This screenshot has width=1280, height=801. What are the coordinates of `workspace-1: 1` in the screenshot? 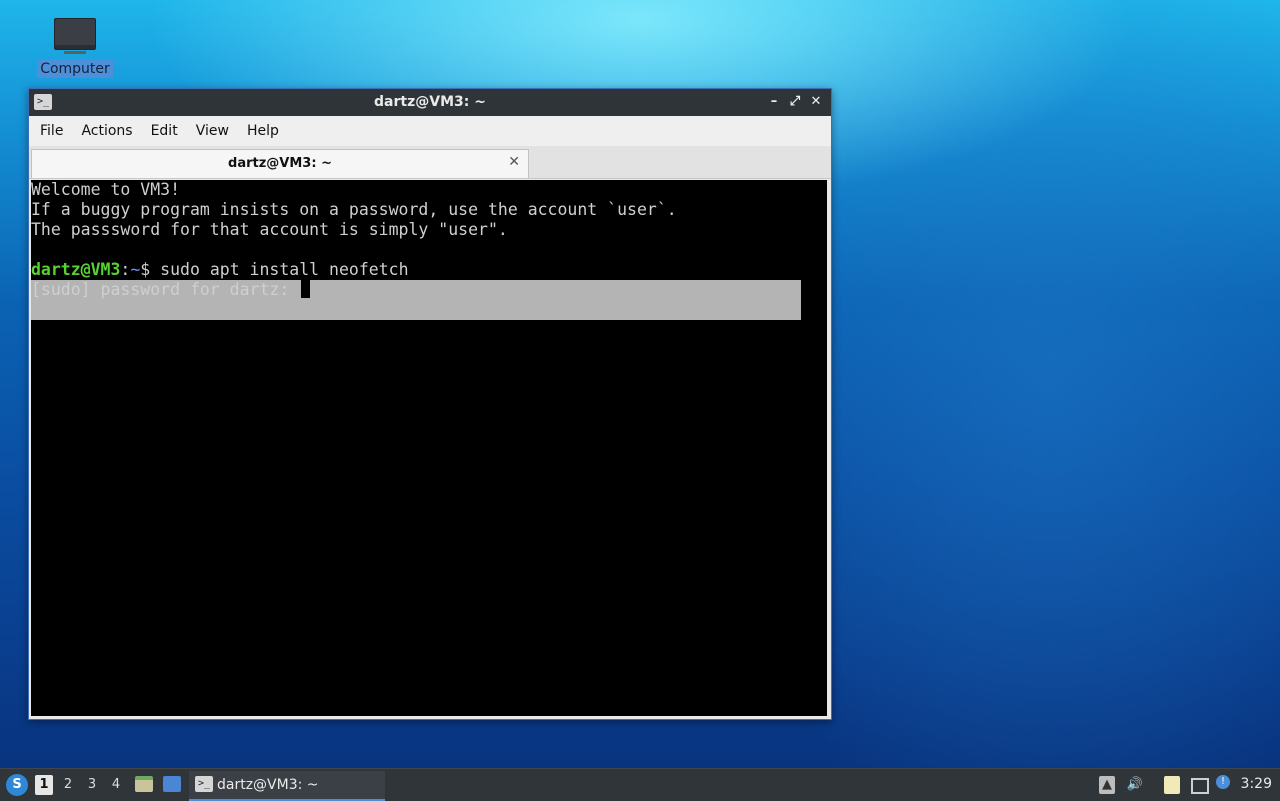 It's located at (44, 785).